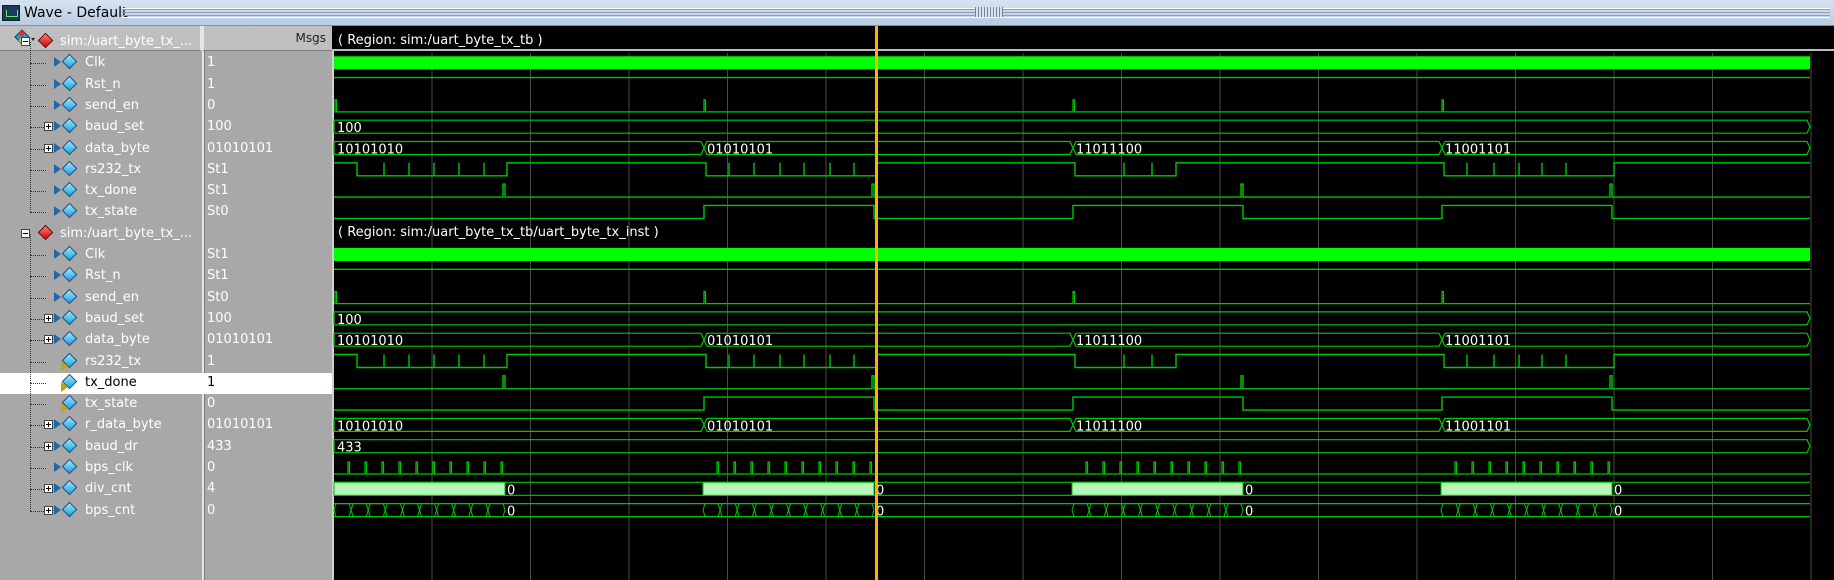  I want to click on red-diamond-icon, so click(45, 40).